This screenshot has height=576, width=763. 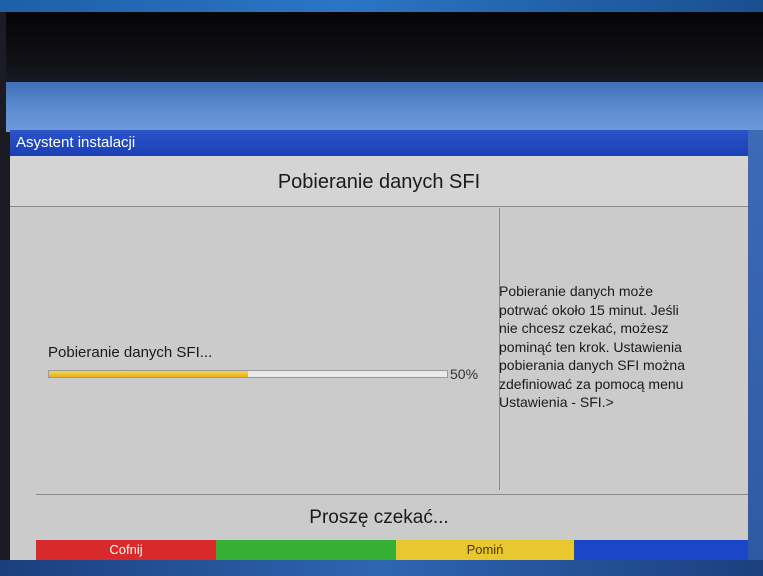 What do you see at coordinates (384, 51) in the screenshot?
I see `tv-background-dark` at bounding box center [384, 51].